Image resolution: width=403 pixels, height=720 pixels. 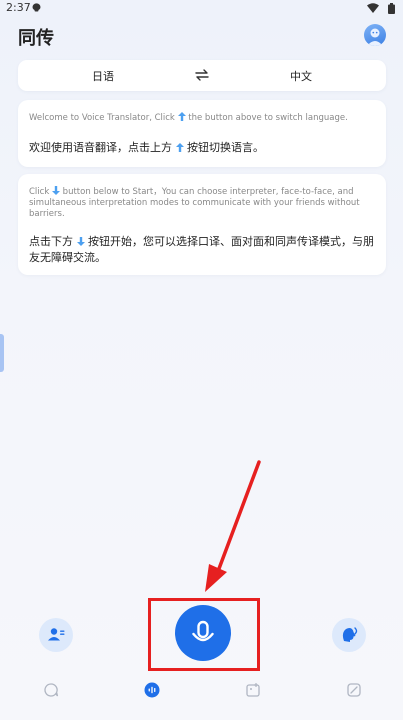 I want to click on battery-icon, so click(x=391, y=8).